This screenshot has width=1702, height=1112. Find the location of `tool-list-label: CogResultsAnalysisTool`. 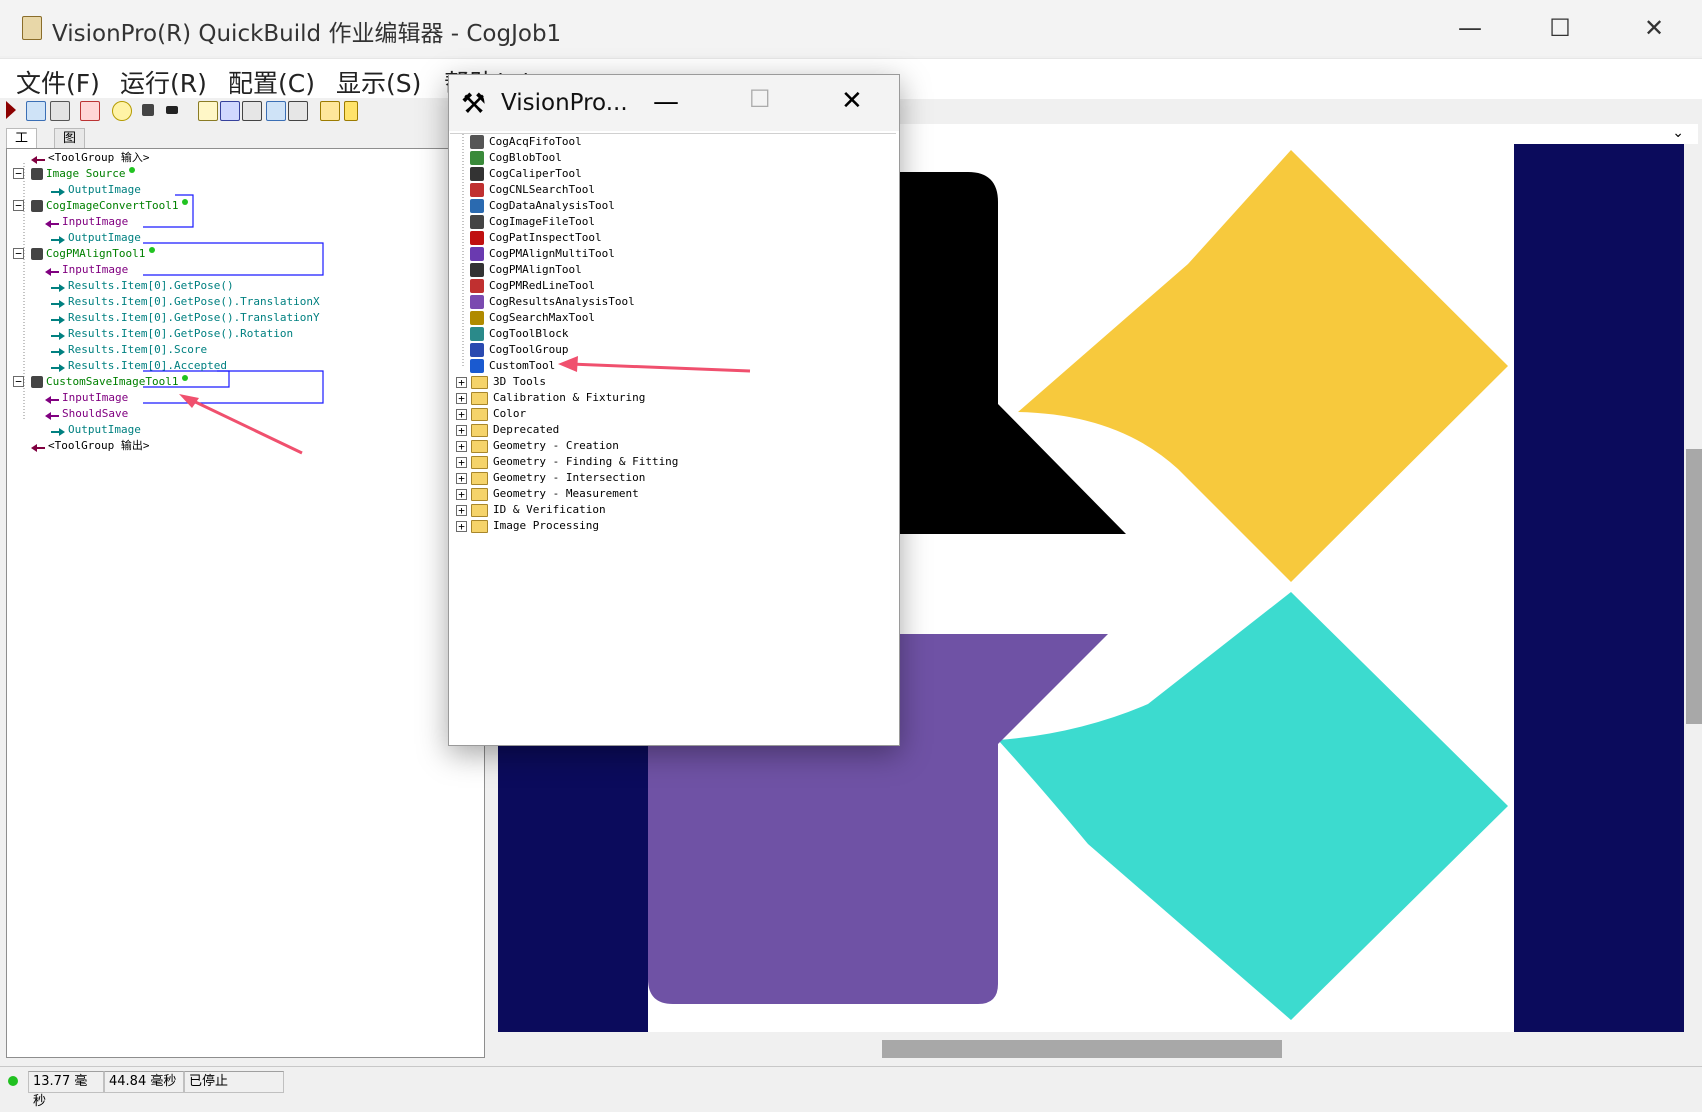

tool-list-label: CogResultsAnalysisTool is located at coordinates (562, 301).